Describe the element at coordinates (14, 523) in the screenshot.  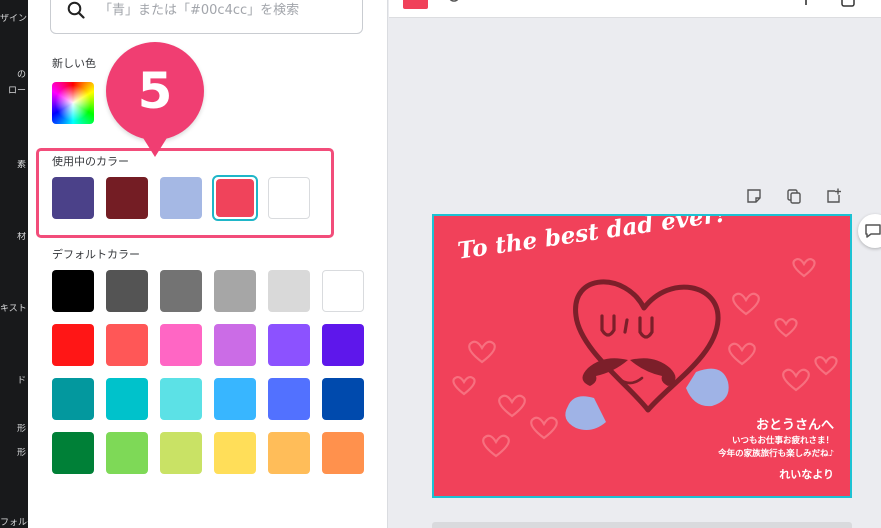
I see `rail-item-folder: フォルダー` at that location.